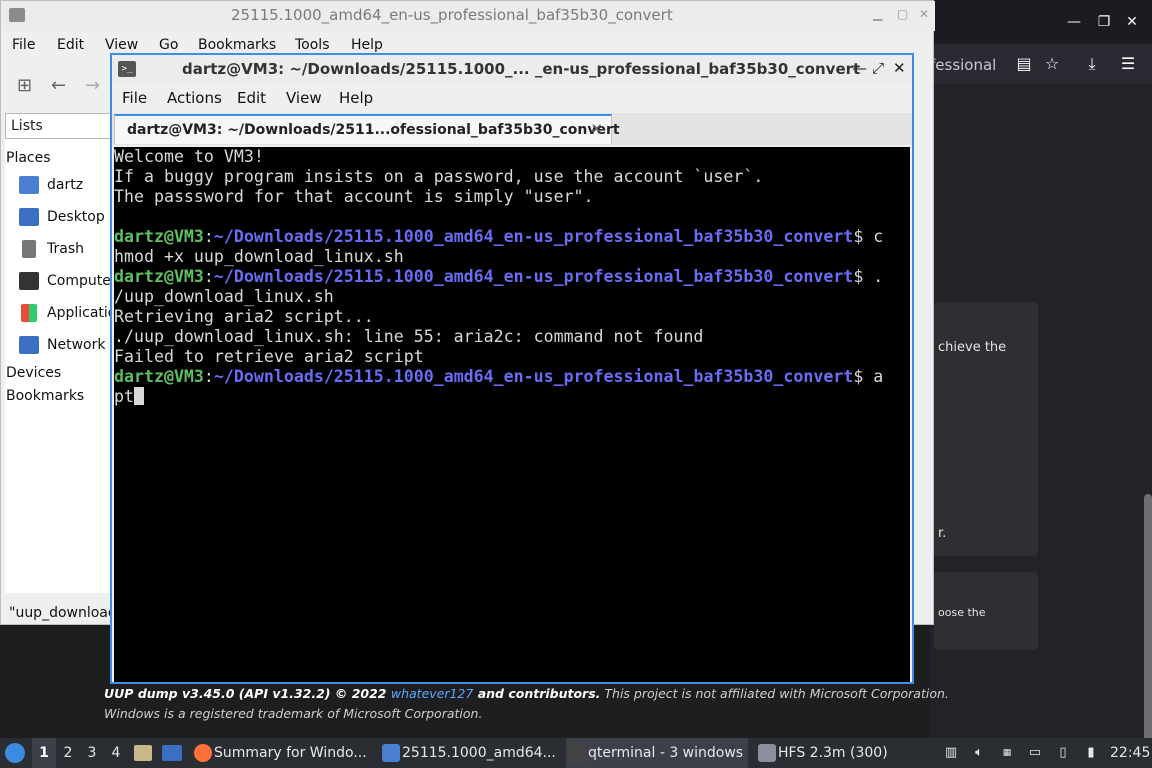 This screenshot has width=1152, height=768. Describe the element at coordinates (666, 753) in the screenshot. I see `task-label: qterminal - 3 windows` at that location.